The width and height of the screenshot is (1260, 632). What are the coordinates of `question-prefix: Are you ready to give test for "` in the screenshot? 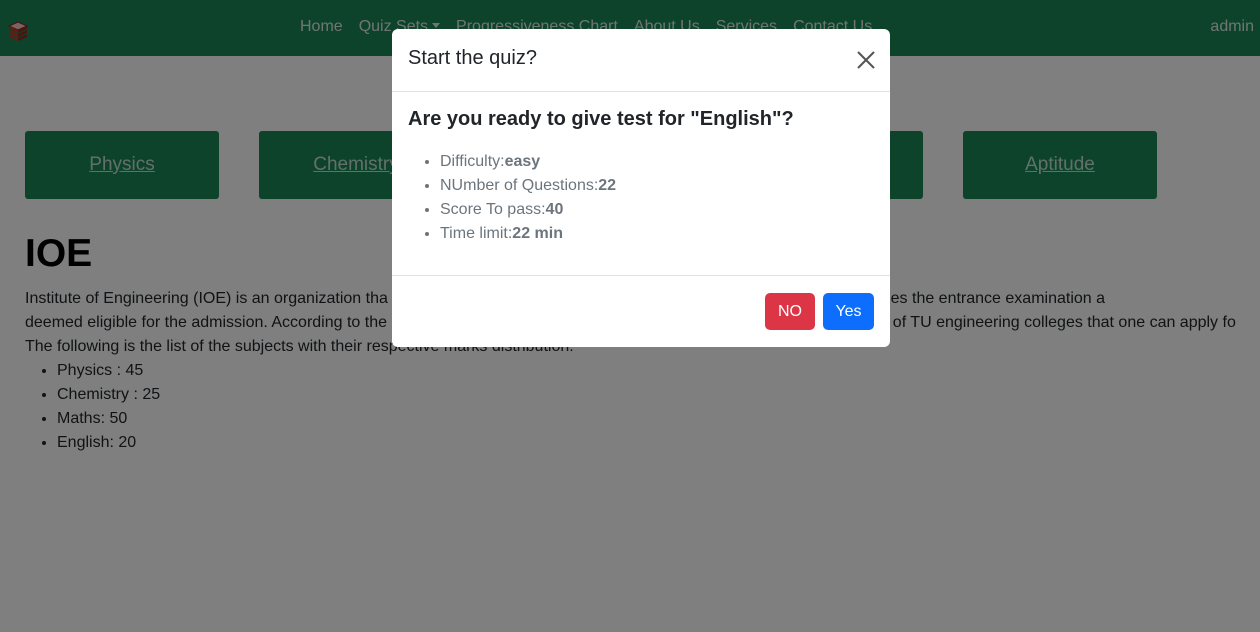 It's located at (554, 119).